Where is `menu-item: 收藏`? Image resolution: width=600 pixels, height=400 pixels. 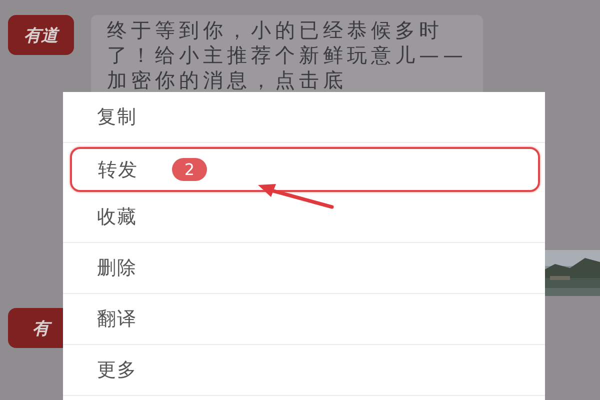
menu-item: 收藏 is located at coordinates (304, 217).